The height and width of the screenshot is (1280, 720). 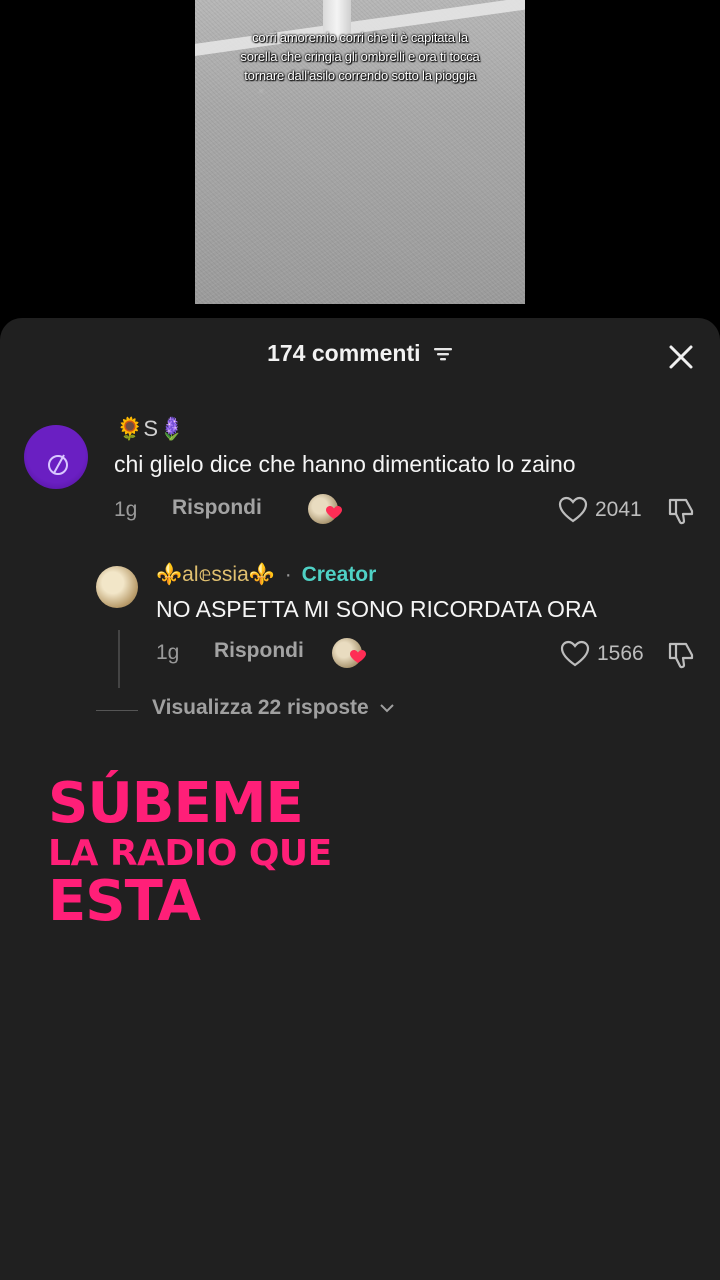 I want to click on thread-line, so click(x=119, y=659).